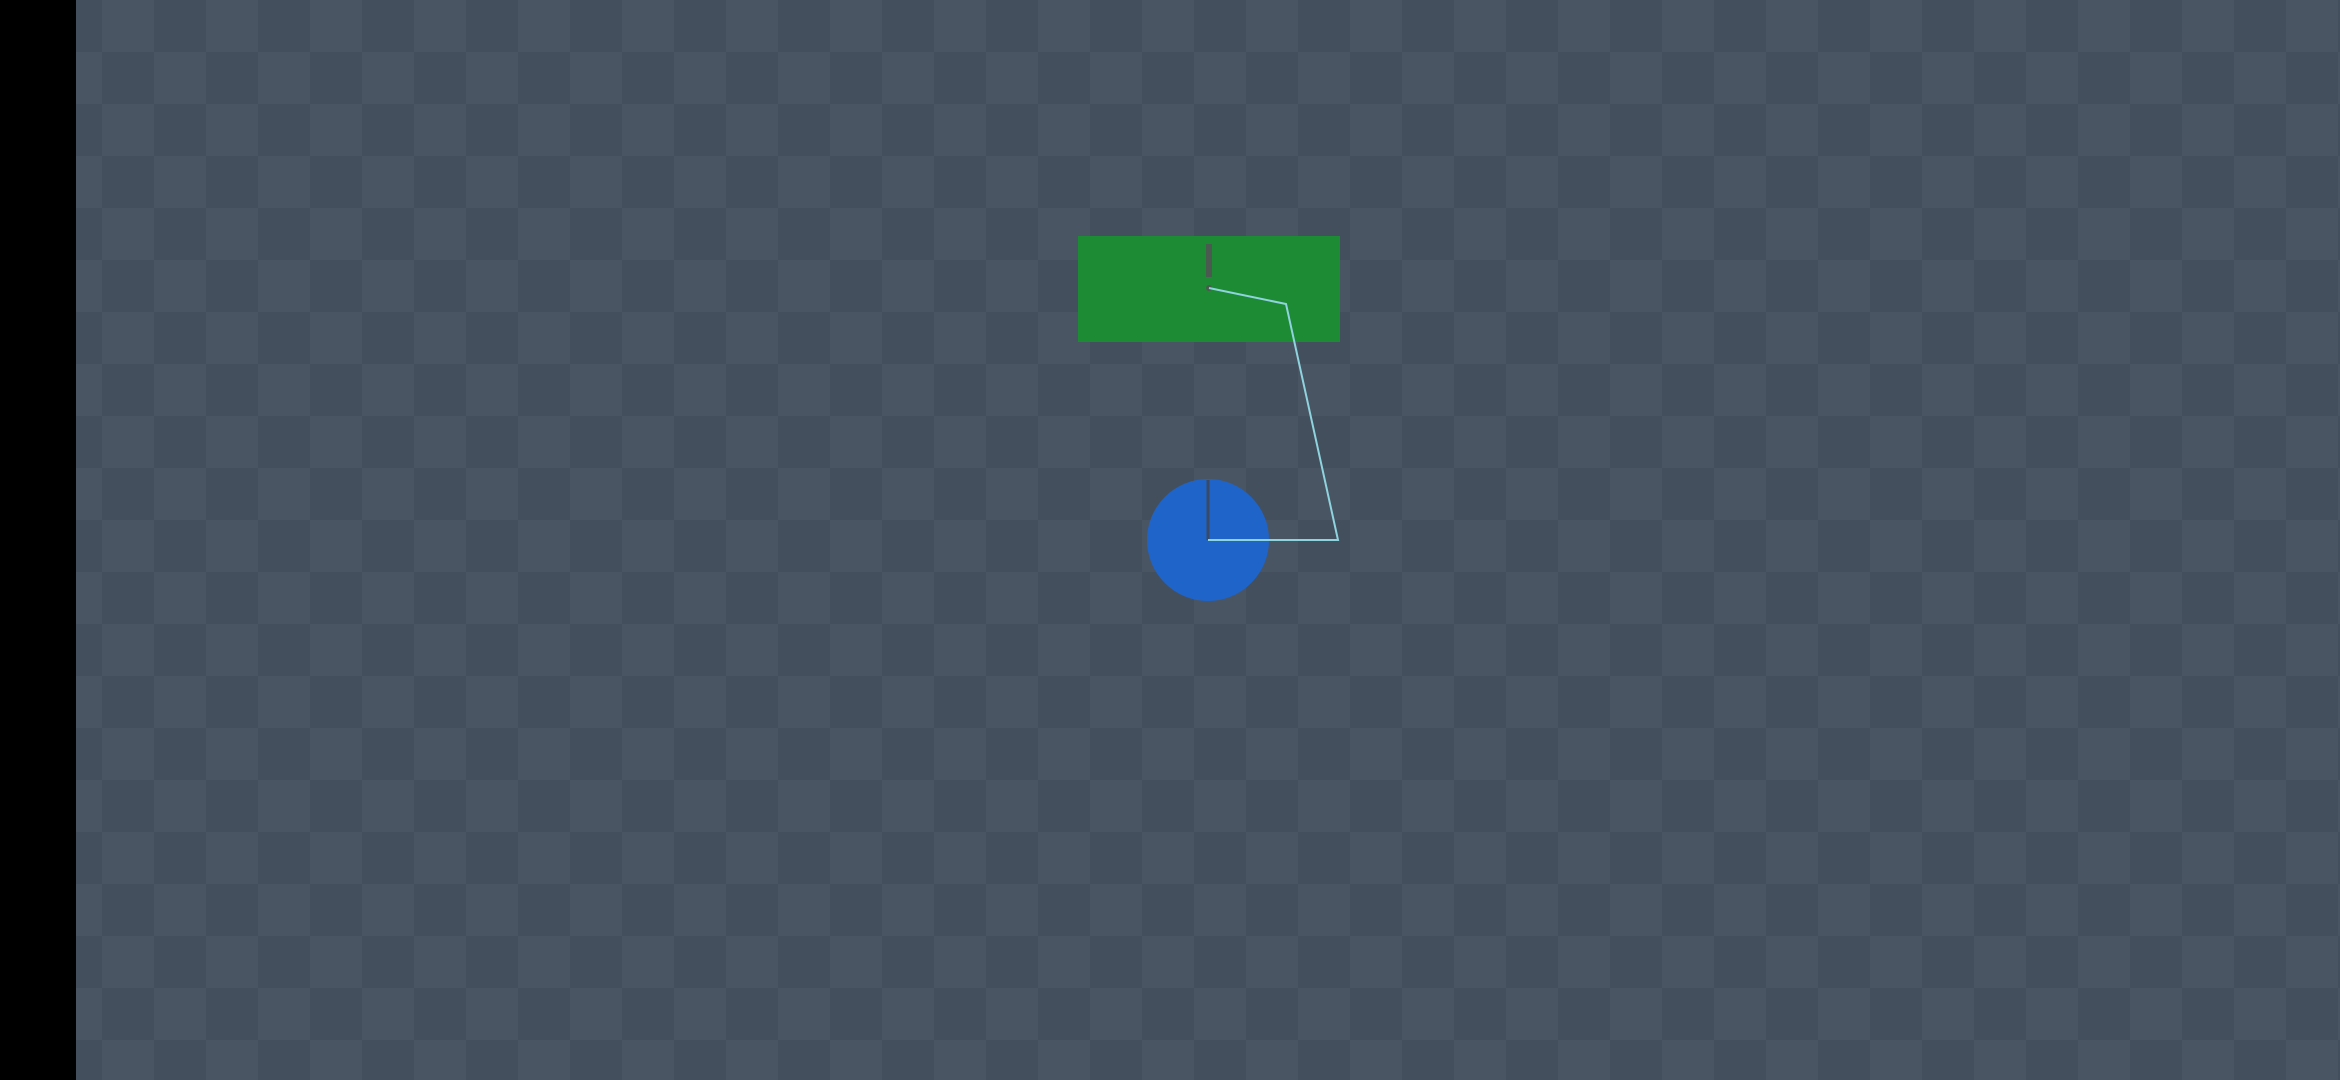  Describe the element at coordinates (38, 540) in the screenshot. I see `system-navigation-bar` at that location.